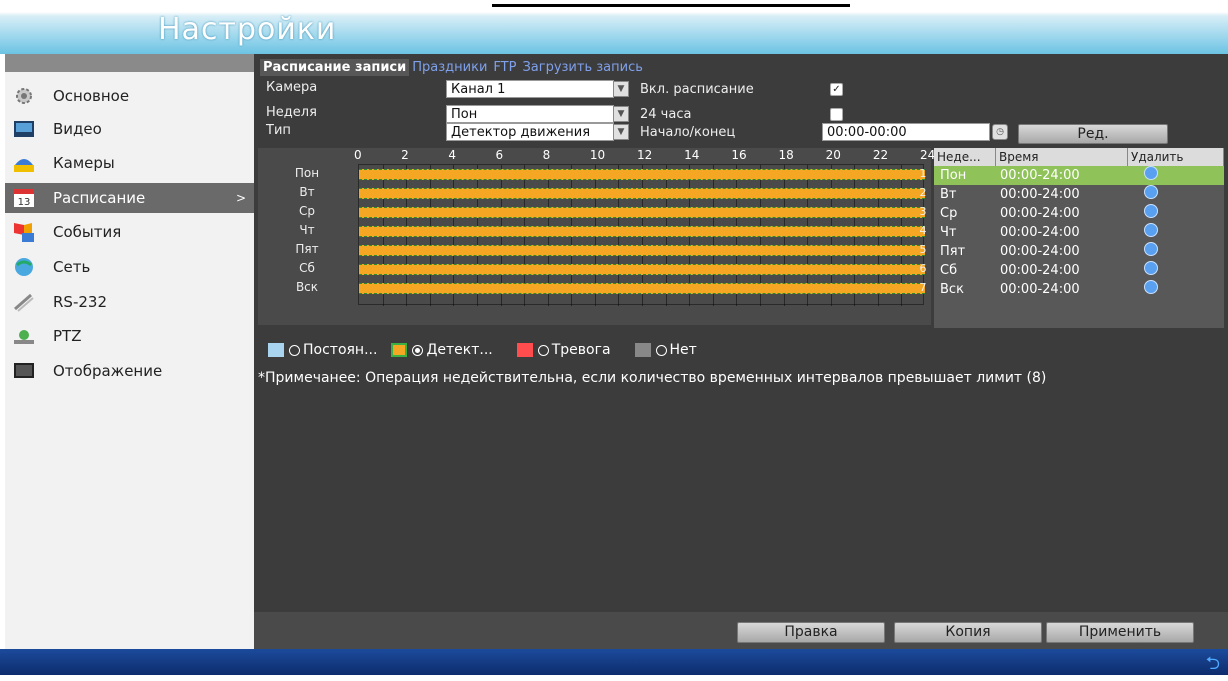 This screenshot has width=1228, height=681. Describe the element at coordinates (581, 350) in the screenshot. I see `legend-alarm-label: Тревога` at that location.